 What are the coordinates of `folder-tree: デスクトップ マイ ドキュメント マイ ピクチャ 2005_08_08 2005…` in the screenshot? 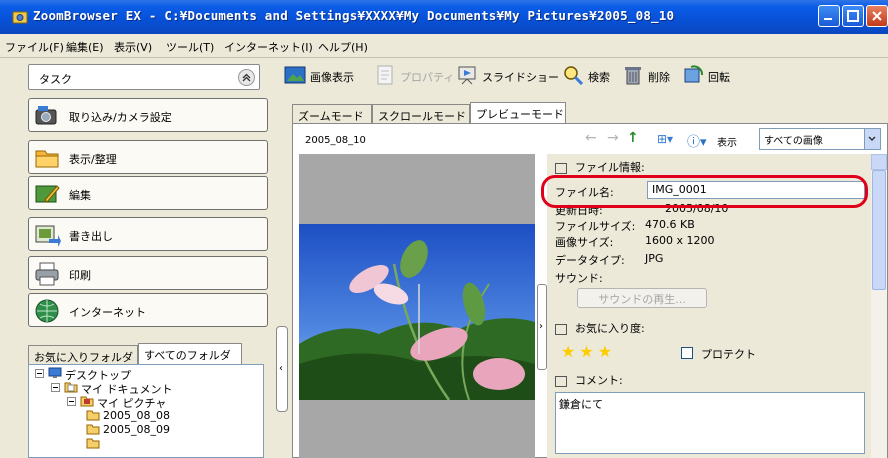 It's located at (146, 411).